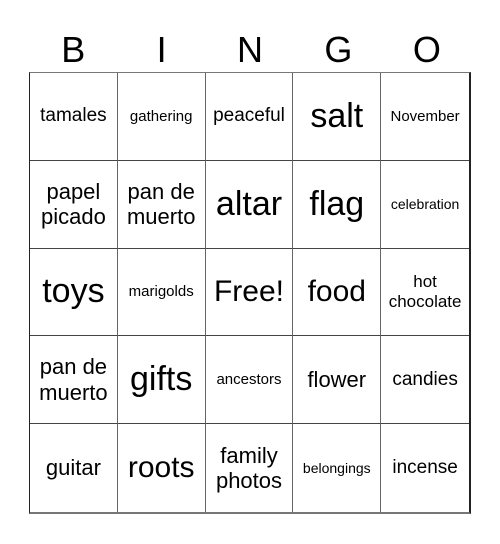 The width and height of the screenshot is (500, 544). What do you see at coordinates (249, 204) in the screenshot?
I see `bingo-cell: altar` at bounding box center [249, 204].